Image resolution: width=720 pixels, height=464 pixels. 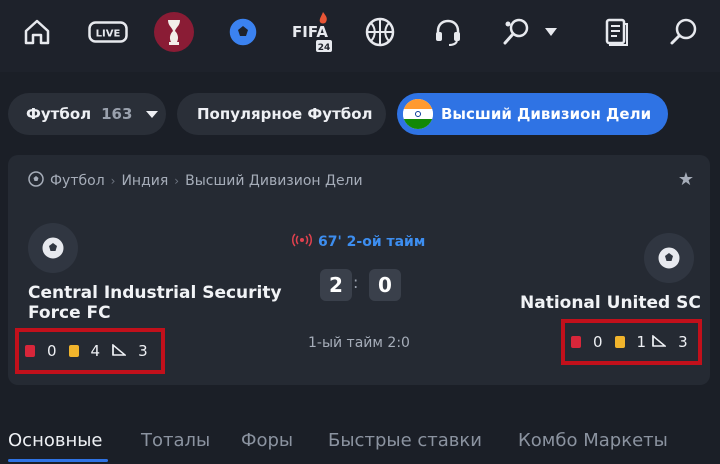 What do you see at coordinates (641, 342) in the screenshot?
I see `away-yellow-cards: 1` at bounding box center [641, 342].